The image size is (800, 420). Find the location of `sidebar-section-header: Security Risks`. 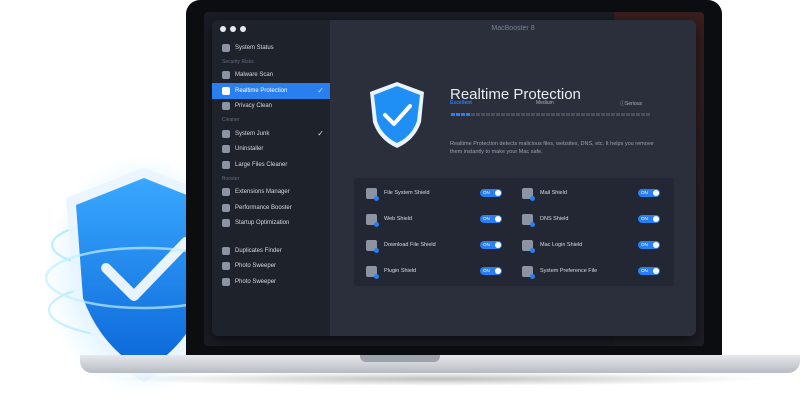

sidebar-section-header: Security Risks is located at coordinates (238, 61).